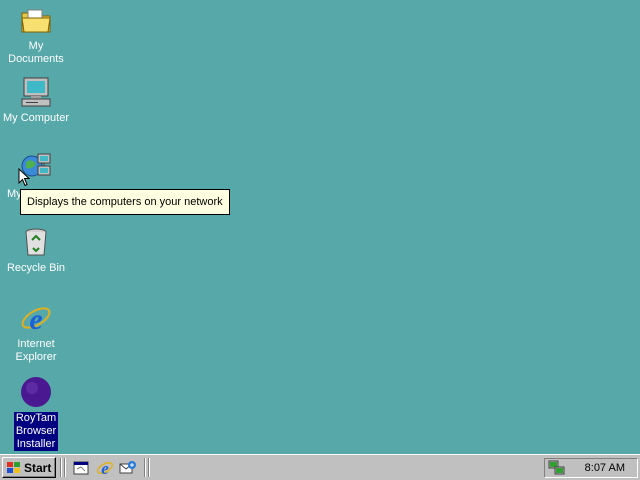 The image size is (640, 480). Describe the element at coordinates (13, 467) in the screenshot. I see `windows-logo-icon` at that location.